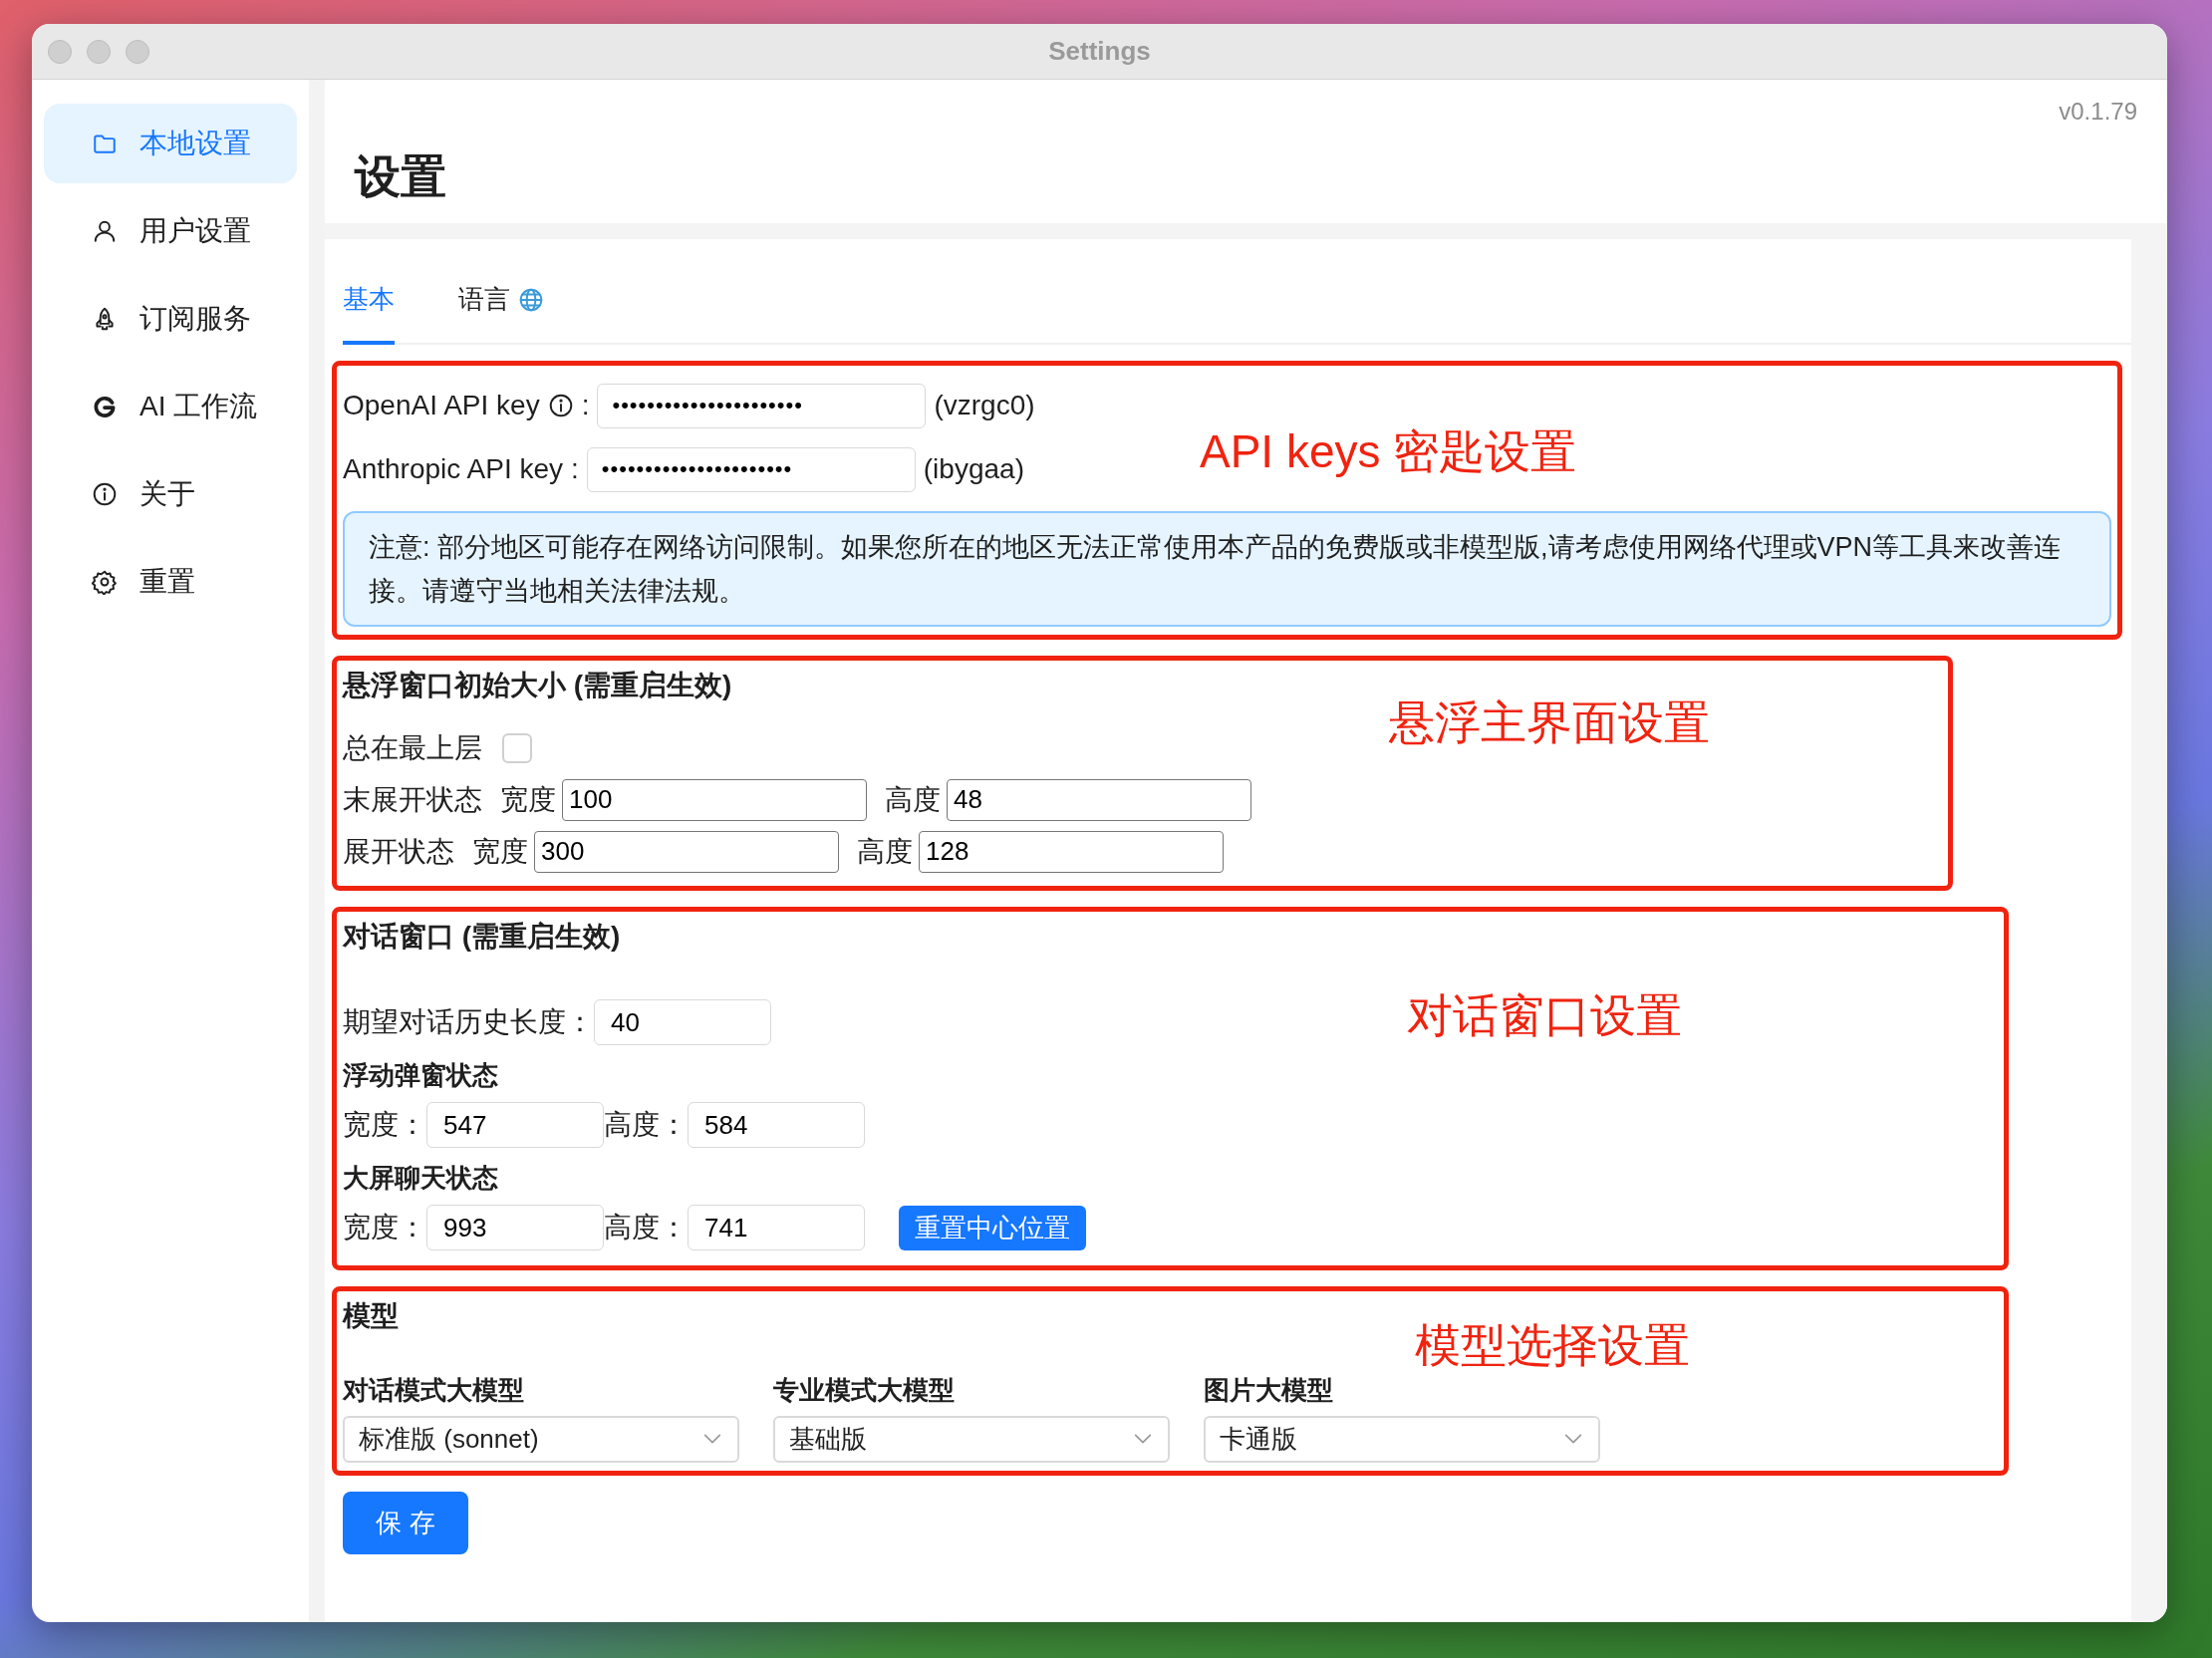 This screenshot has width=2212, height=1658. I want to click on select-label: 对话模式大模型, so click(434, 1390).